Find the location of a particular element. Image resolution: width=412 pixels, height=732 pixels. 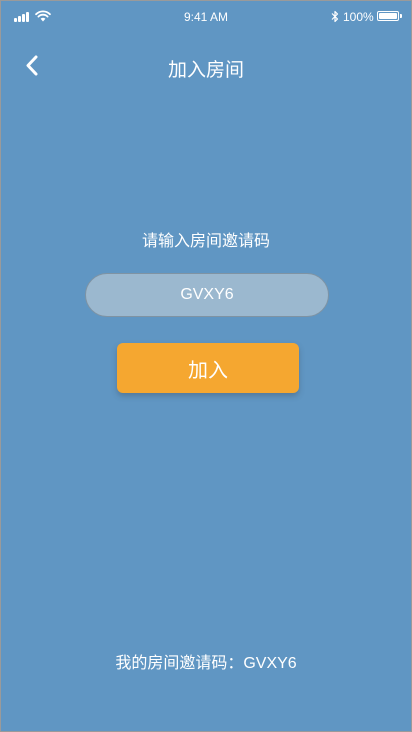

status-bar: 9:41 AM 100% is located at coordinates (206, 17).